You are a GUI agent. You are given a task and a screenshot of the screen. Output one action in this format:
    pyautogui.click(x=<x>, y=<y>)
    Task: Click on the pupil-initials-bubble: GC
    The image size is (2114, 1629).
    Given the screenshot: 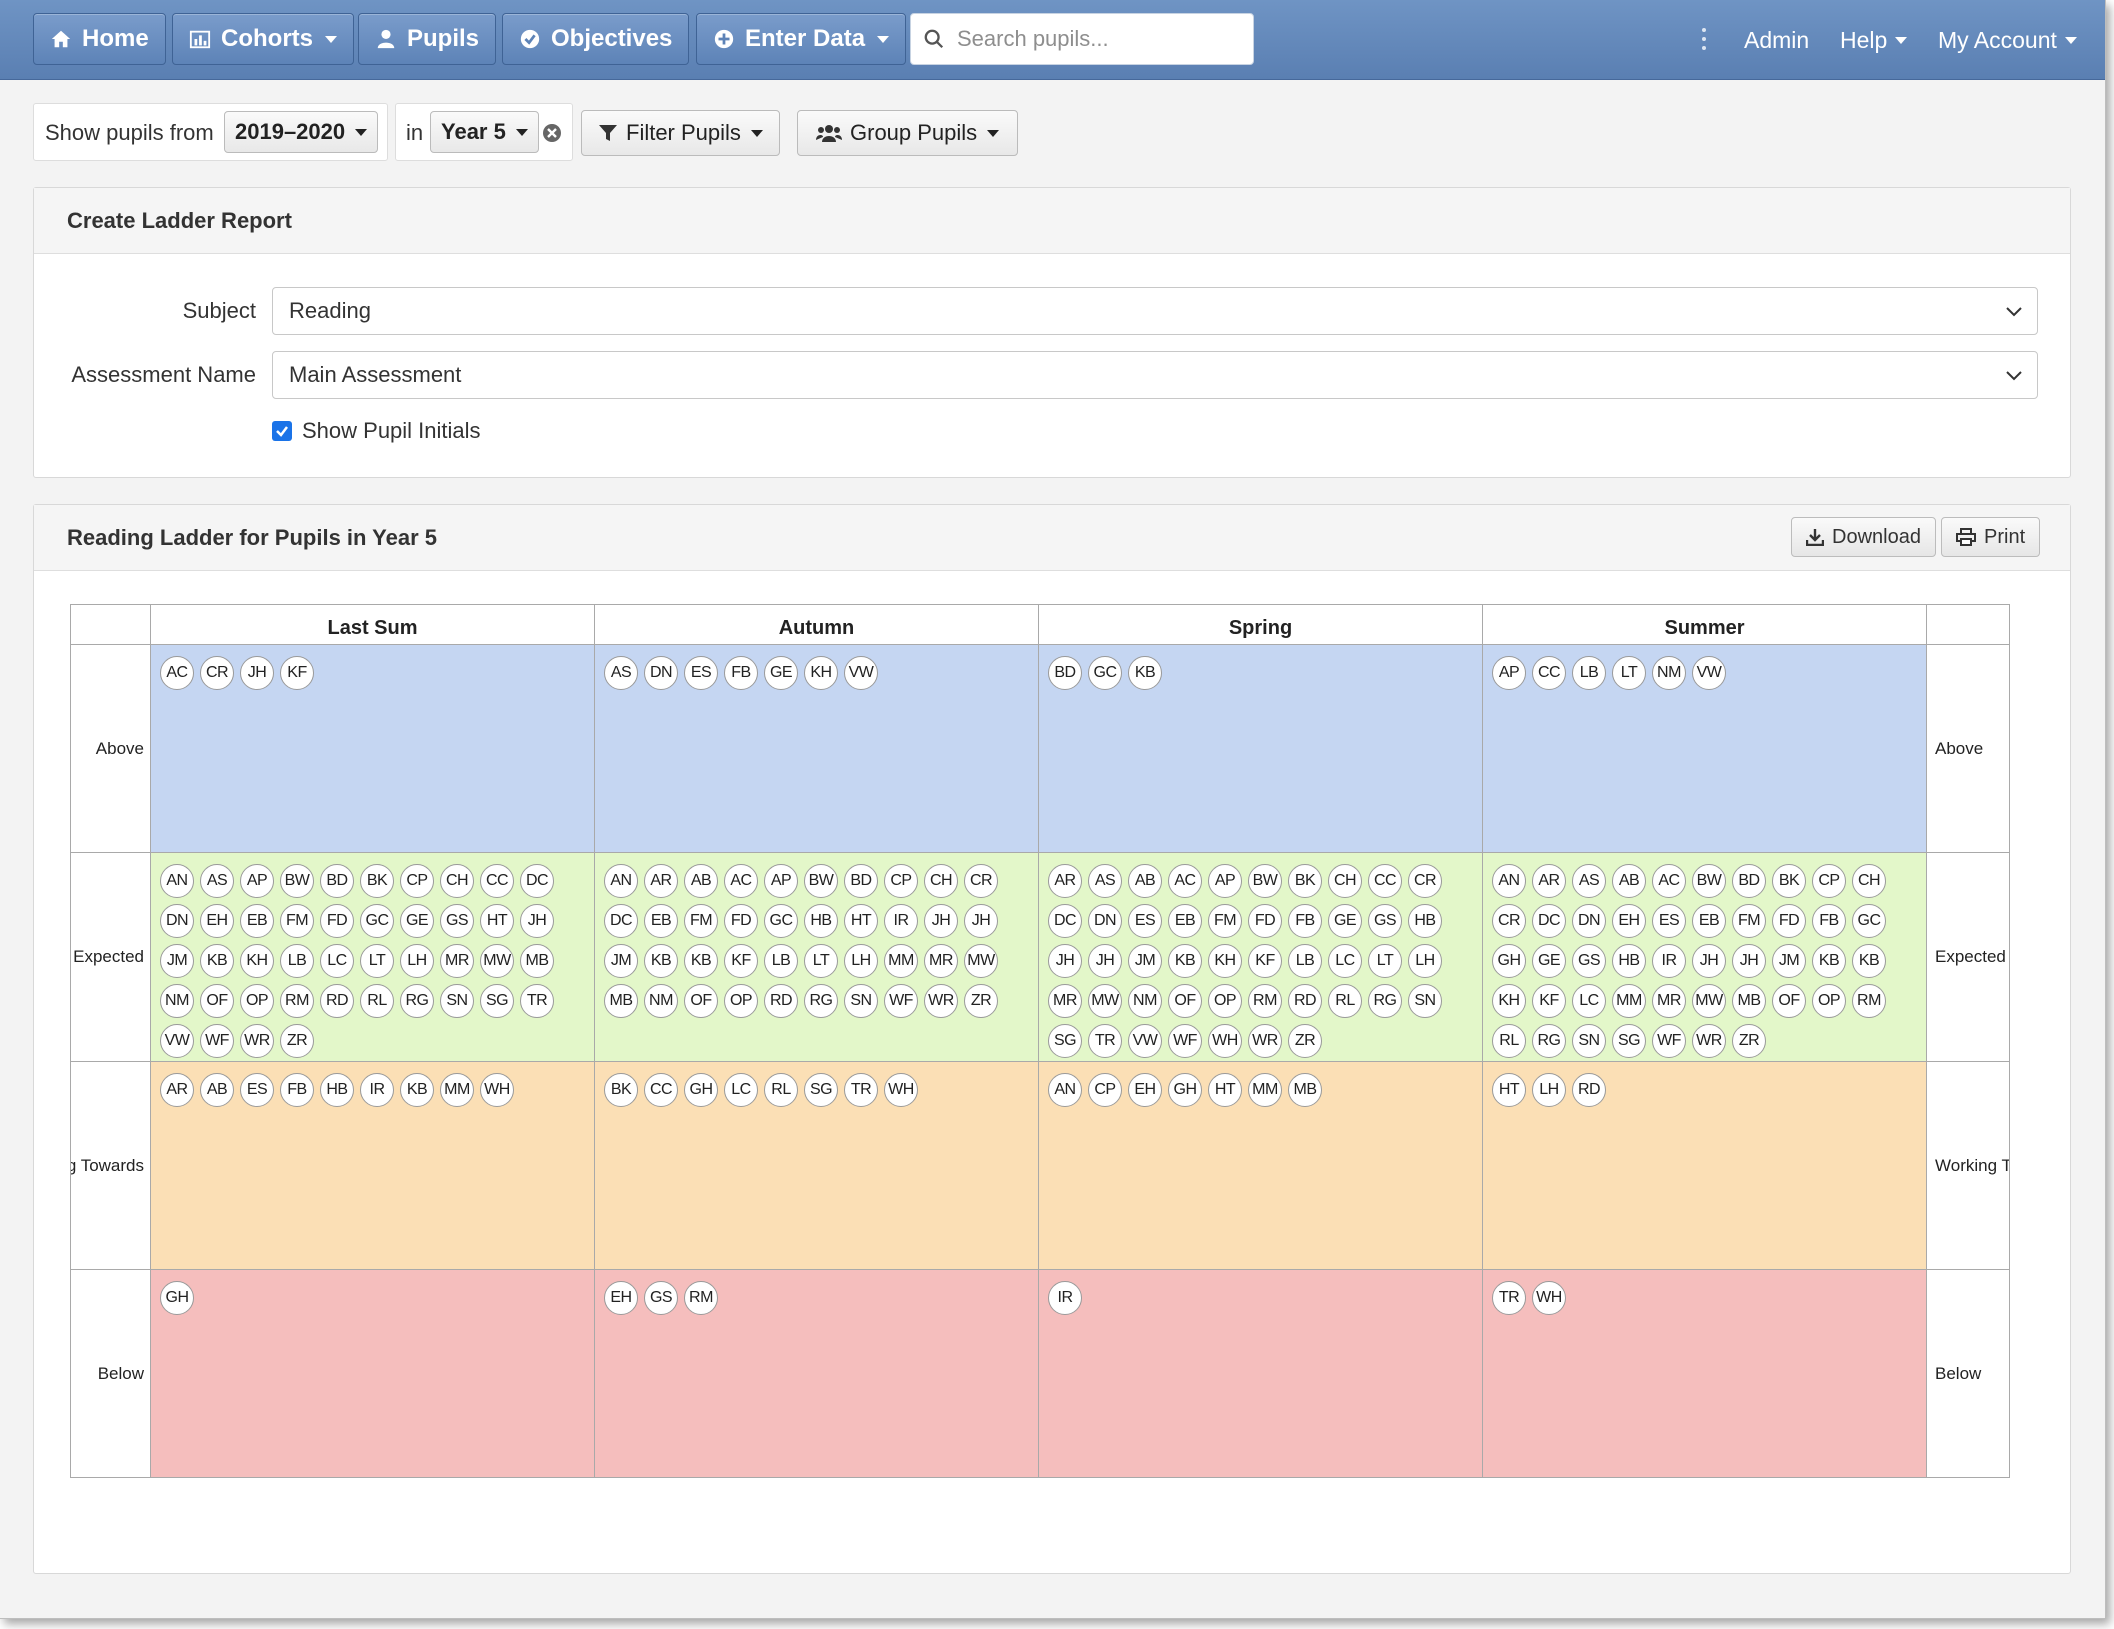 What is the action you would take?
    pyautogui.click(x=377, y=921)
    